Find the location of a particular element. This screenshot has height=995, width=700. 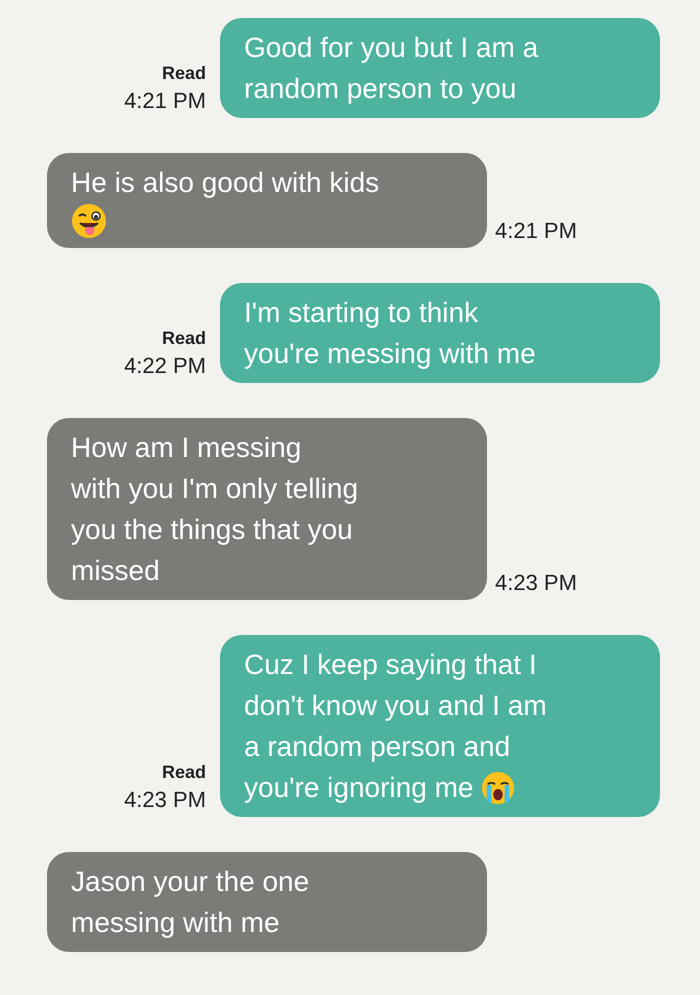

message-text: a random person and is located at coordinates (377, 747).